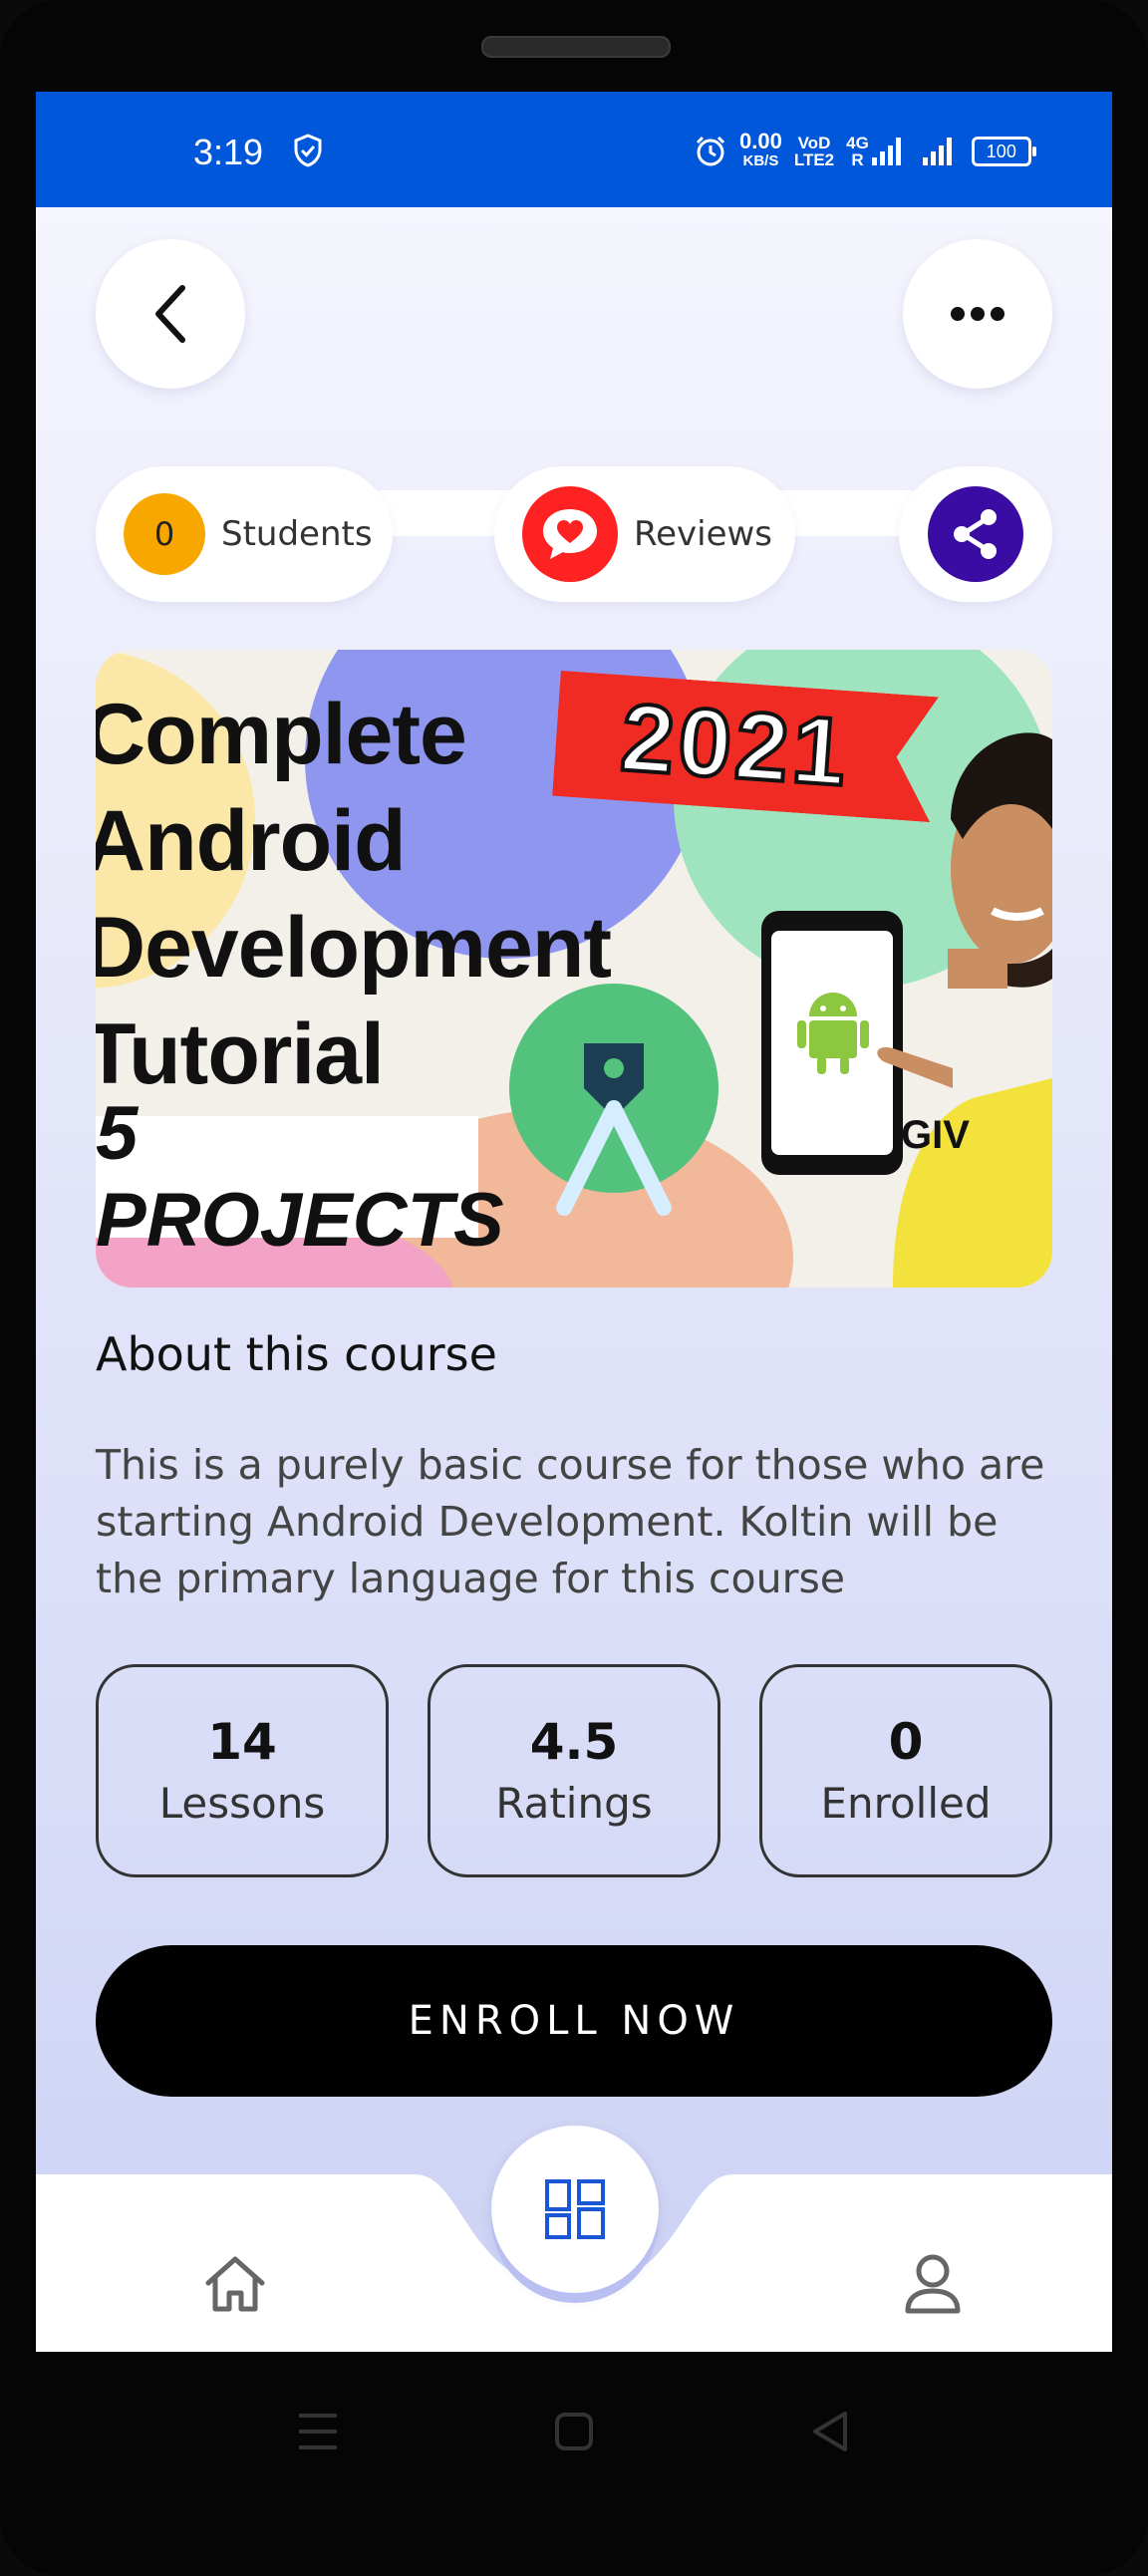 Image resolution: width=1148 pixels, height=2576 pixels. I want to click on signal-bars-2-icon, so click(937, 151).